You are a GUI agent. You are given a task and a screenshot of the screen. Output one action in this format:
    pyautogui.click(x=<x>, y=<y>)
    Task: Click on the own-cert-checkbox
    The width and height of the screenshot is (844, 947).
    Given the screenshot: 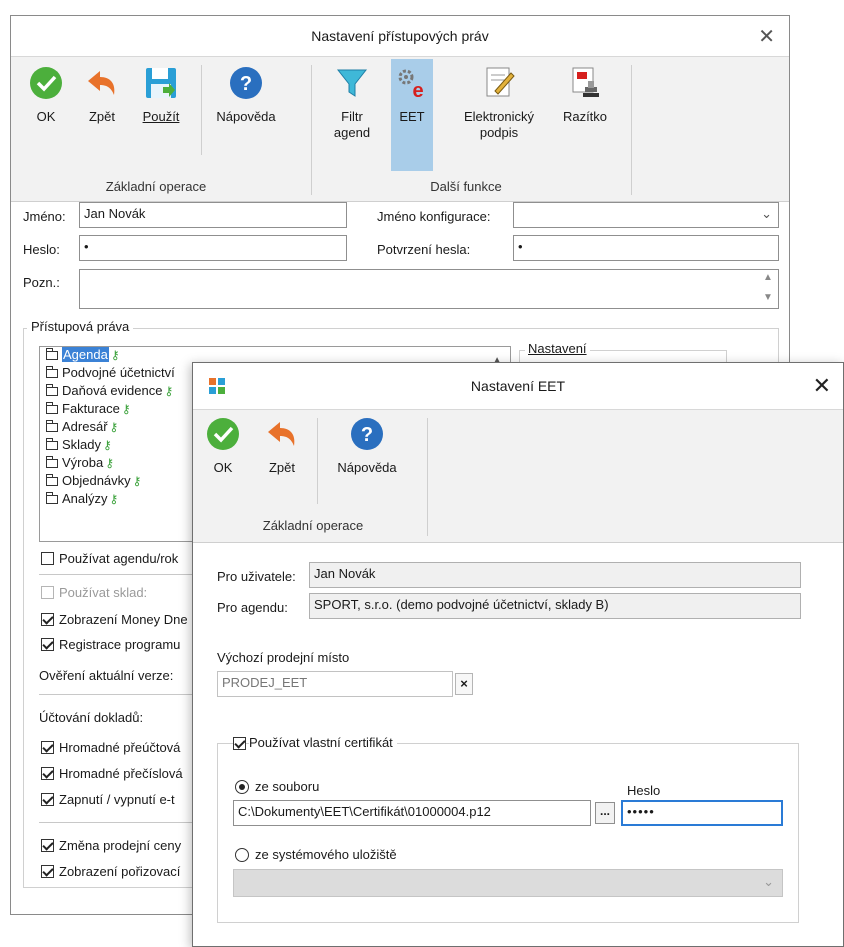 What is the action you would take?
    pyautogui.click(x=239, y=743)
    